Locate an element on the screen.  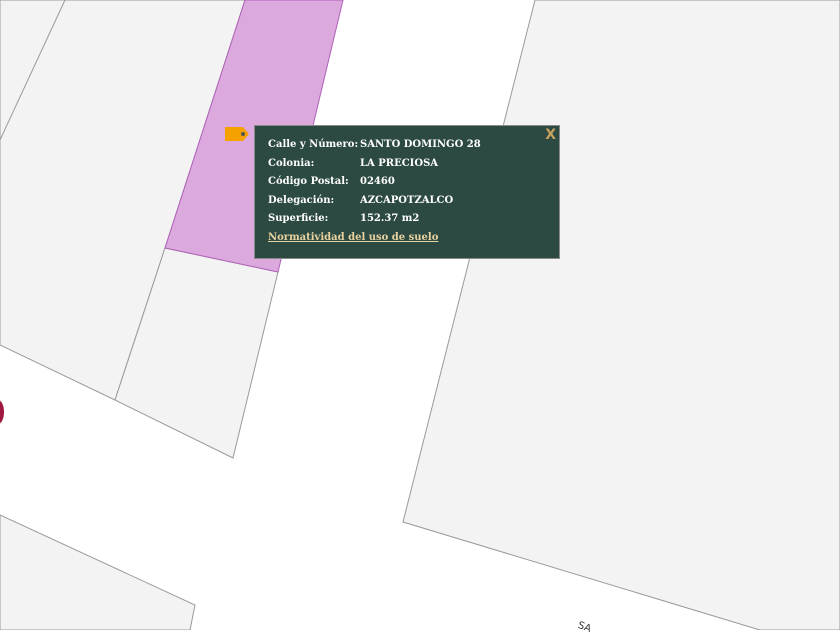
info-row-address: Calle y Número: SANTO DOMINGO 28 is located at coordinates (374, 148).